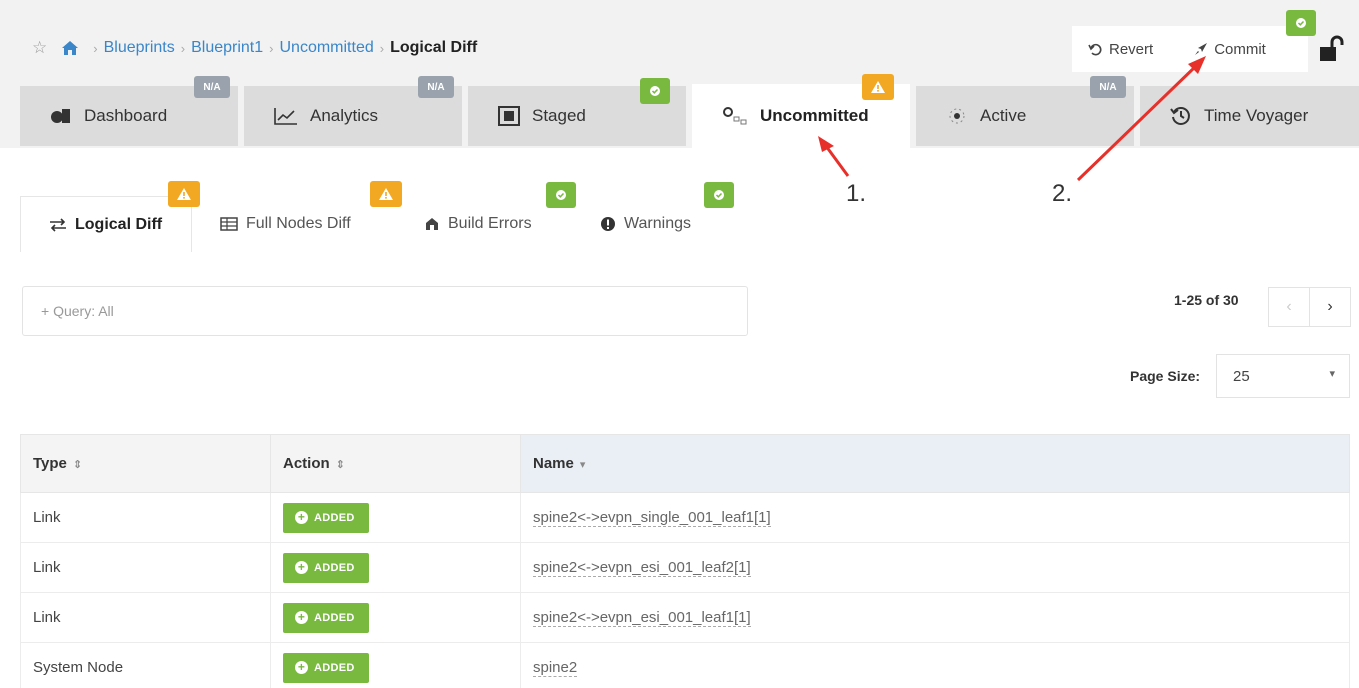 The height and width of the screenshot is (688, 1359). What do you see at coordinates (608, 224) in the screenshot?
I see `exclamation-icon` at bounding box center [608, 224].